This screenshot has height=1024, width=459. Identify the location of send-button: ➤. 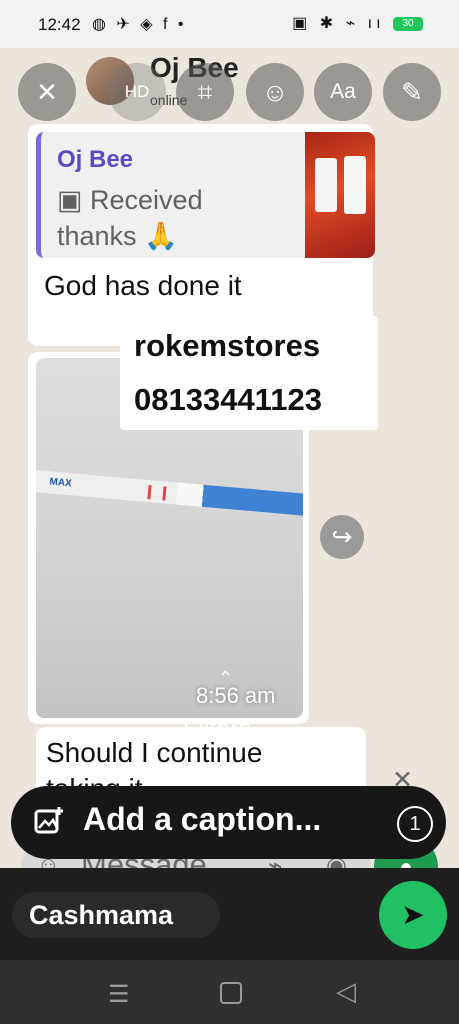
(413, 915).